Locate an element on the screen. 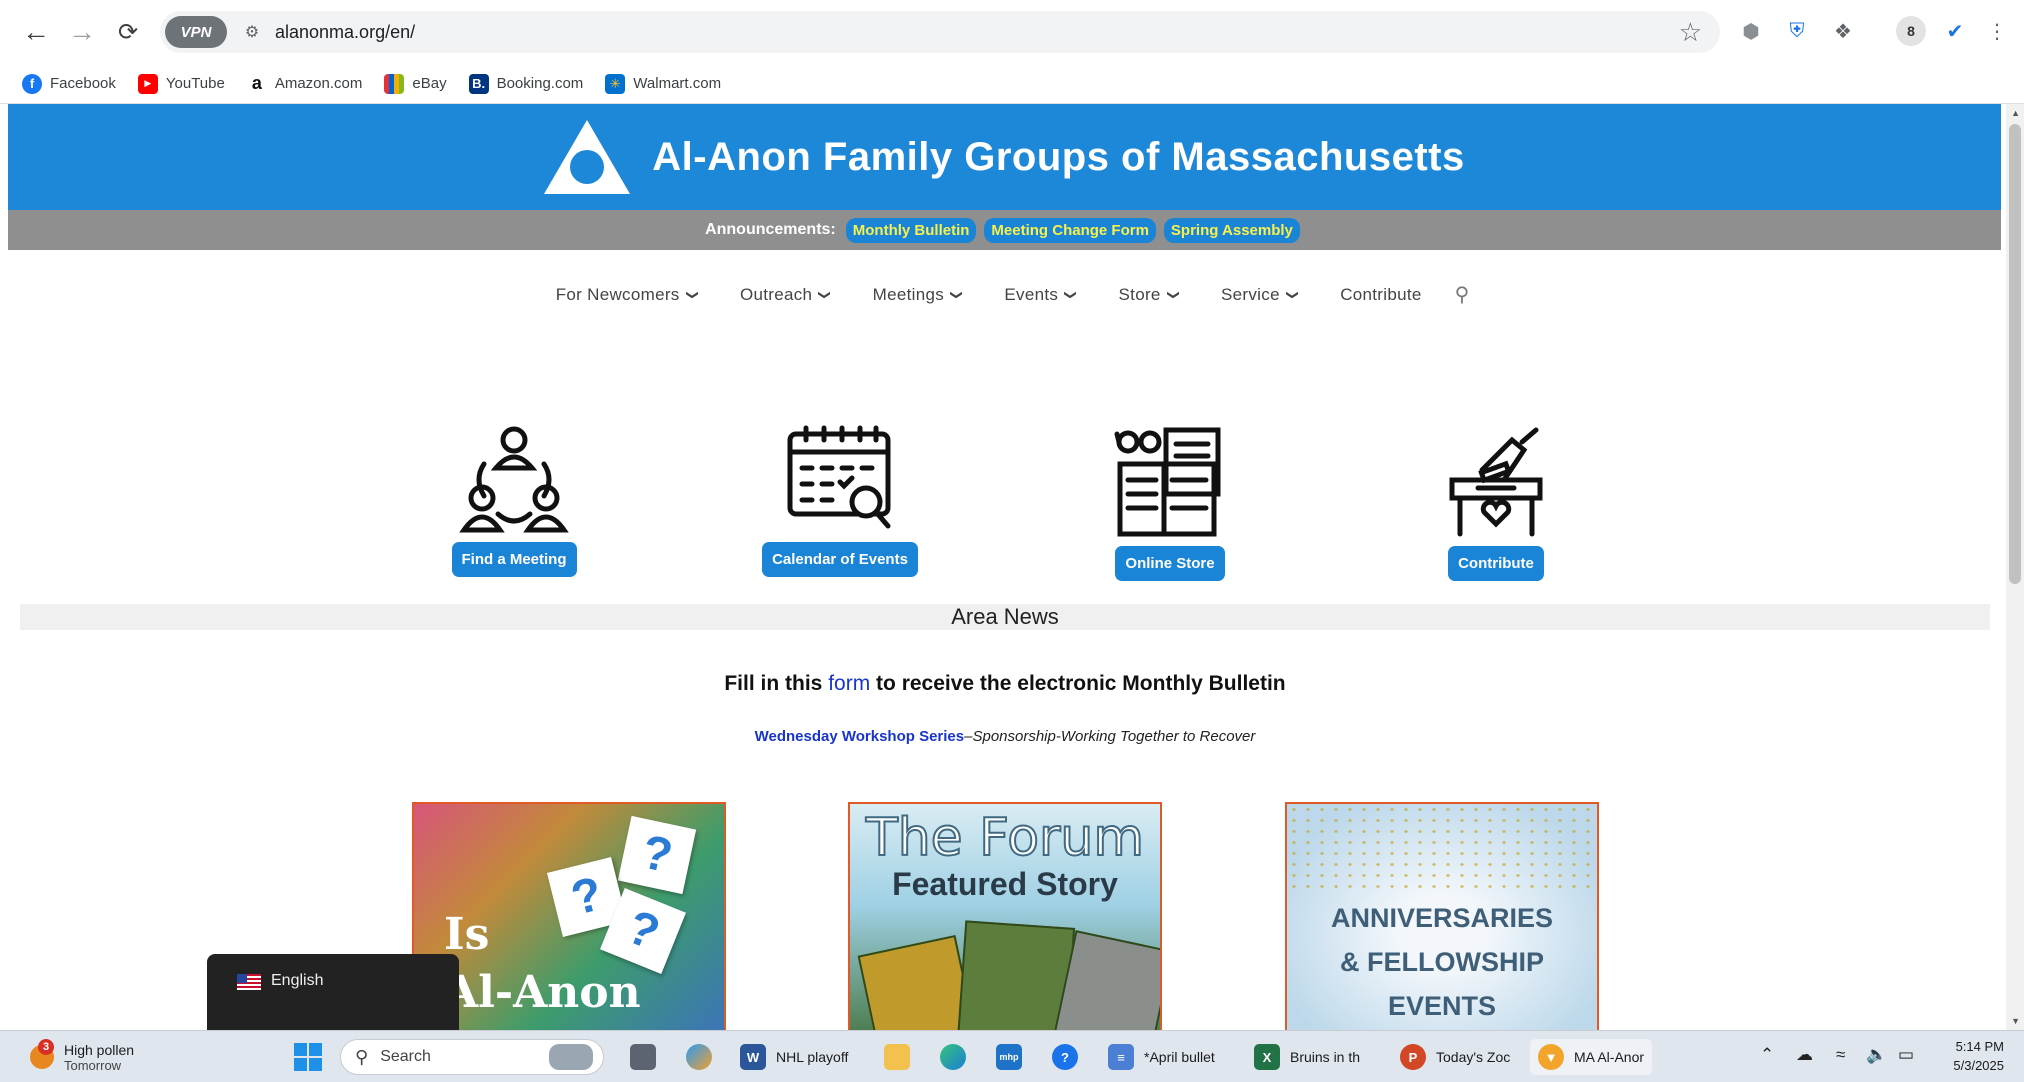 This screenshot has width=2024, height=1082. card3-text: ANNIVERSARIES & FELLOWSHIP EVENTS is located at coordinates (1442, 962).